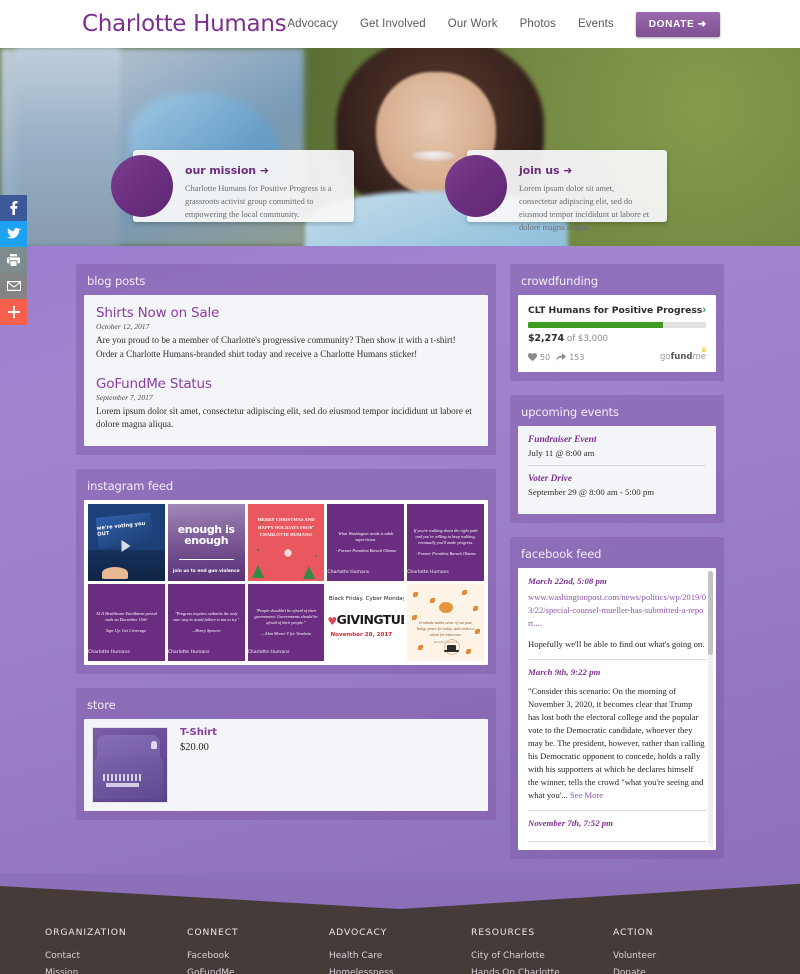 The image size is (800, 974). Describe the element at coordinates (684, 971) in the screenshot. I see `footer-link-donate: Donate` at that location.